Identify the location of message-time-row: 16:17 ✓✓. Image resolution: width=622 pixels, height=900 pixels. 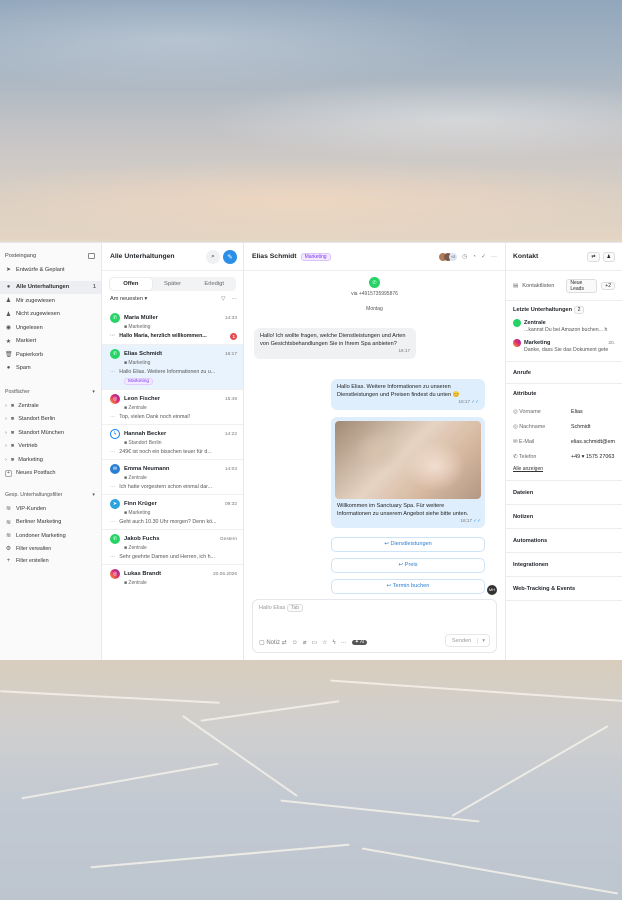
(408, 402).